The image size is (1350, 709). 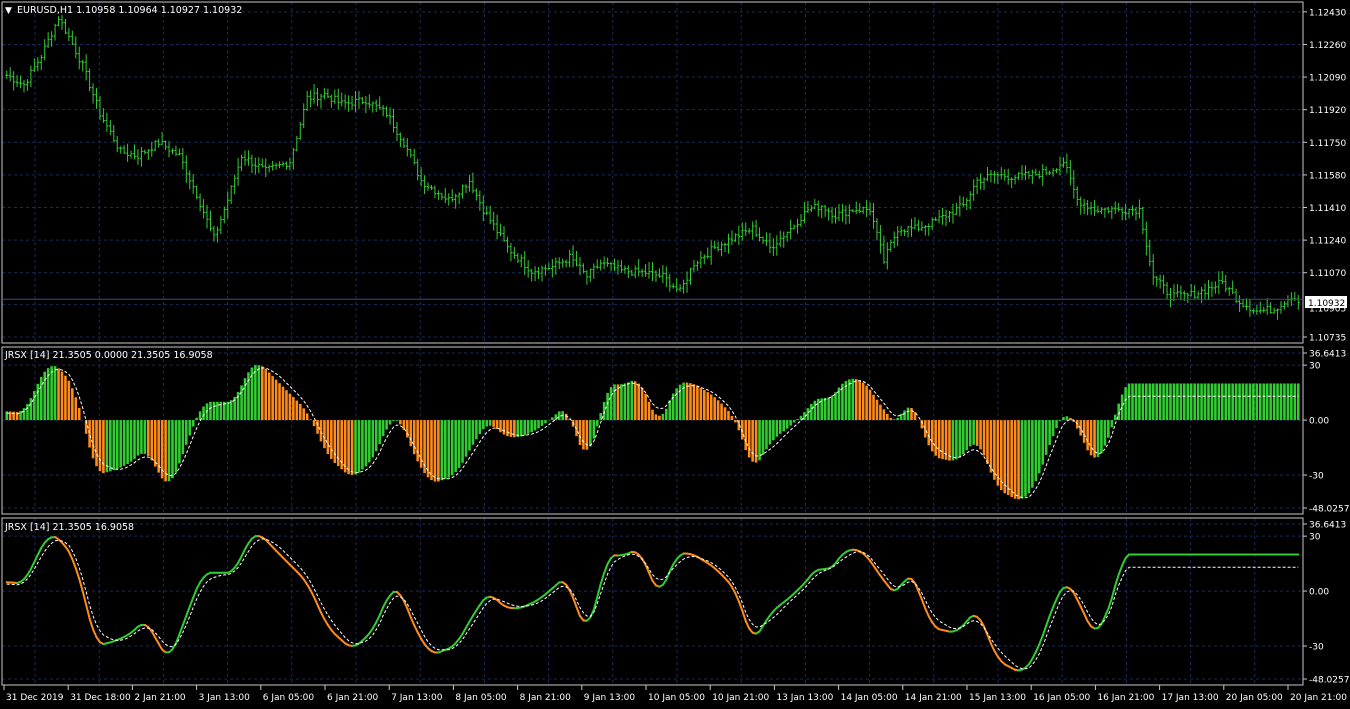 What do you see at coordinates (289, 698) in the screenshot?
I see `x-tick-label: 6 Jan 05:00` at bounding box center [289, 698].